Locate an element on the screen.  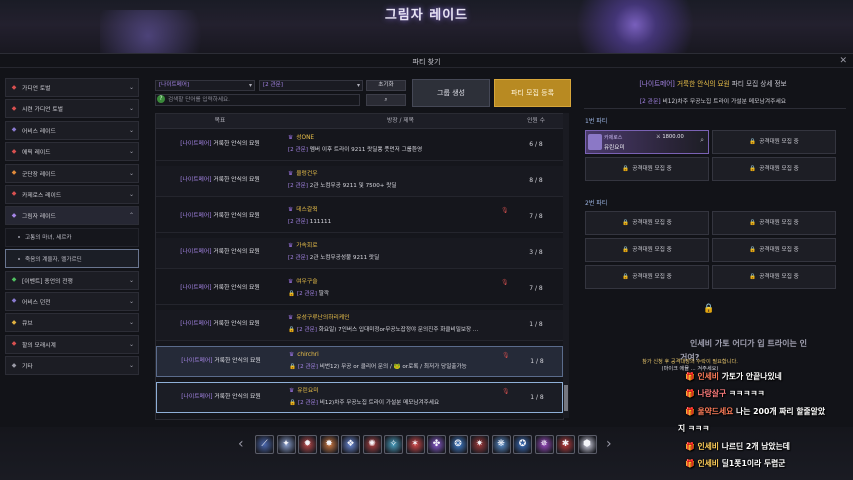
sidebar-item-label: 큐브 is located at coordinates (27, 324).